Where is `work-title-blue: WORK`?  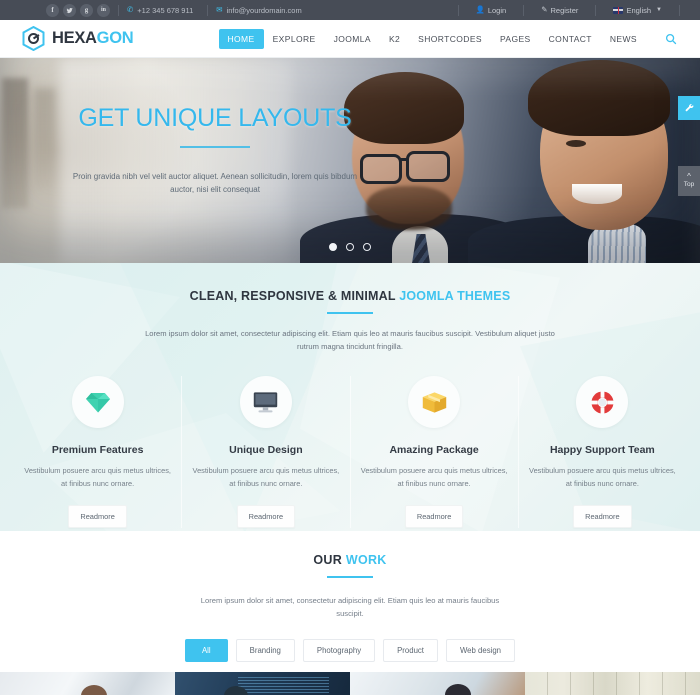 work-title-blue: WORK is located at coordinates (366, 560).